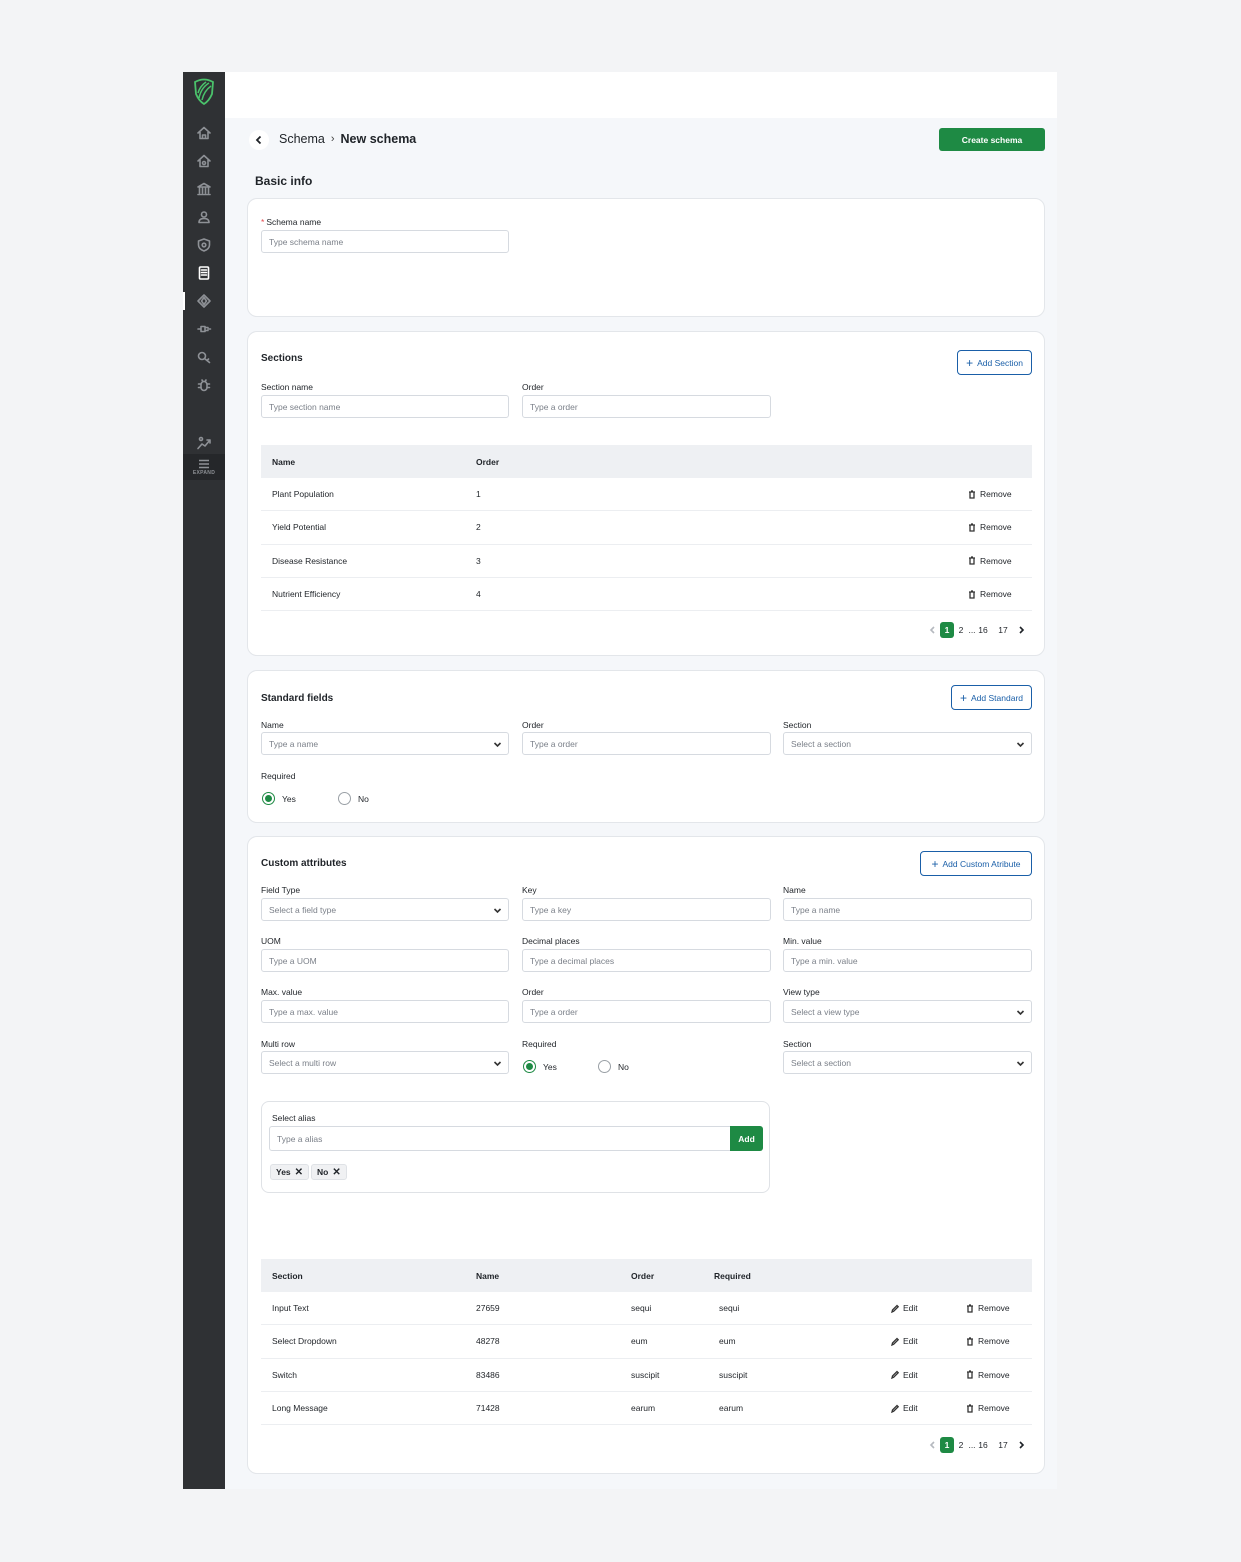 This screenshot has height=1562, width=1241. Describe the element at coordinates (323, 1172) in the screenshot. I see `alias-tag-label: No` at that location.